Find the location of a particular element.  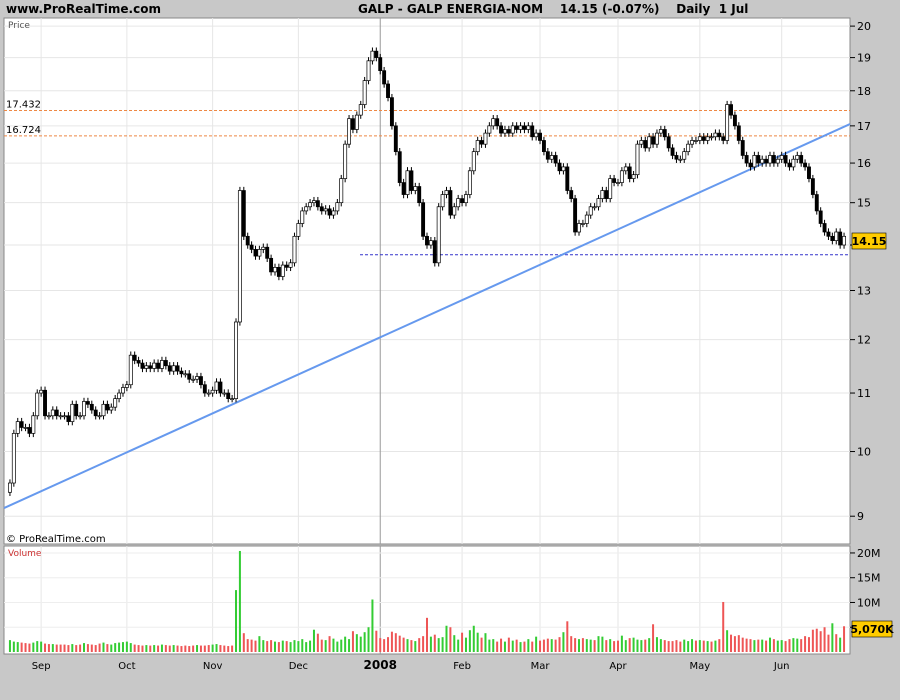

price-tick-label: 18 is located at coordinates (864, 91).